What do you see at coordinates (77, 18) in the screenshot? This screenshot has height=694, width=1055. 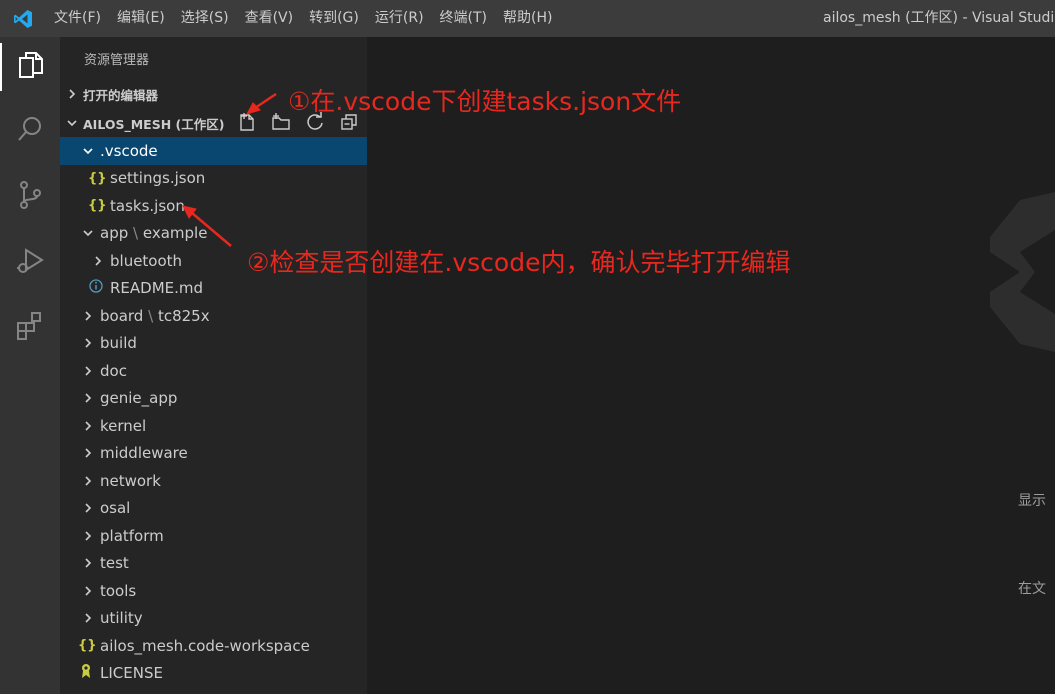 I see `menu-file: 文件(F)` at bounding box center [77, 18].